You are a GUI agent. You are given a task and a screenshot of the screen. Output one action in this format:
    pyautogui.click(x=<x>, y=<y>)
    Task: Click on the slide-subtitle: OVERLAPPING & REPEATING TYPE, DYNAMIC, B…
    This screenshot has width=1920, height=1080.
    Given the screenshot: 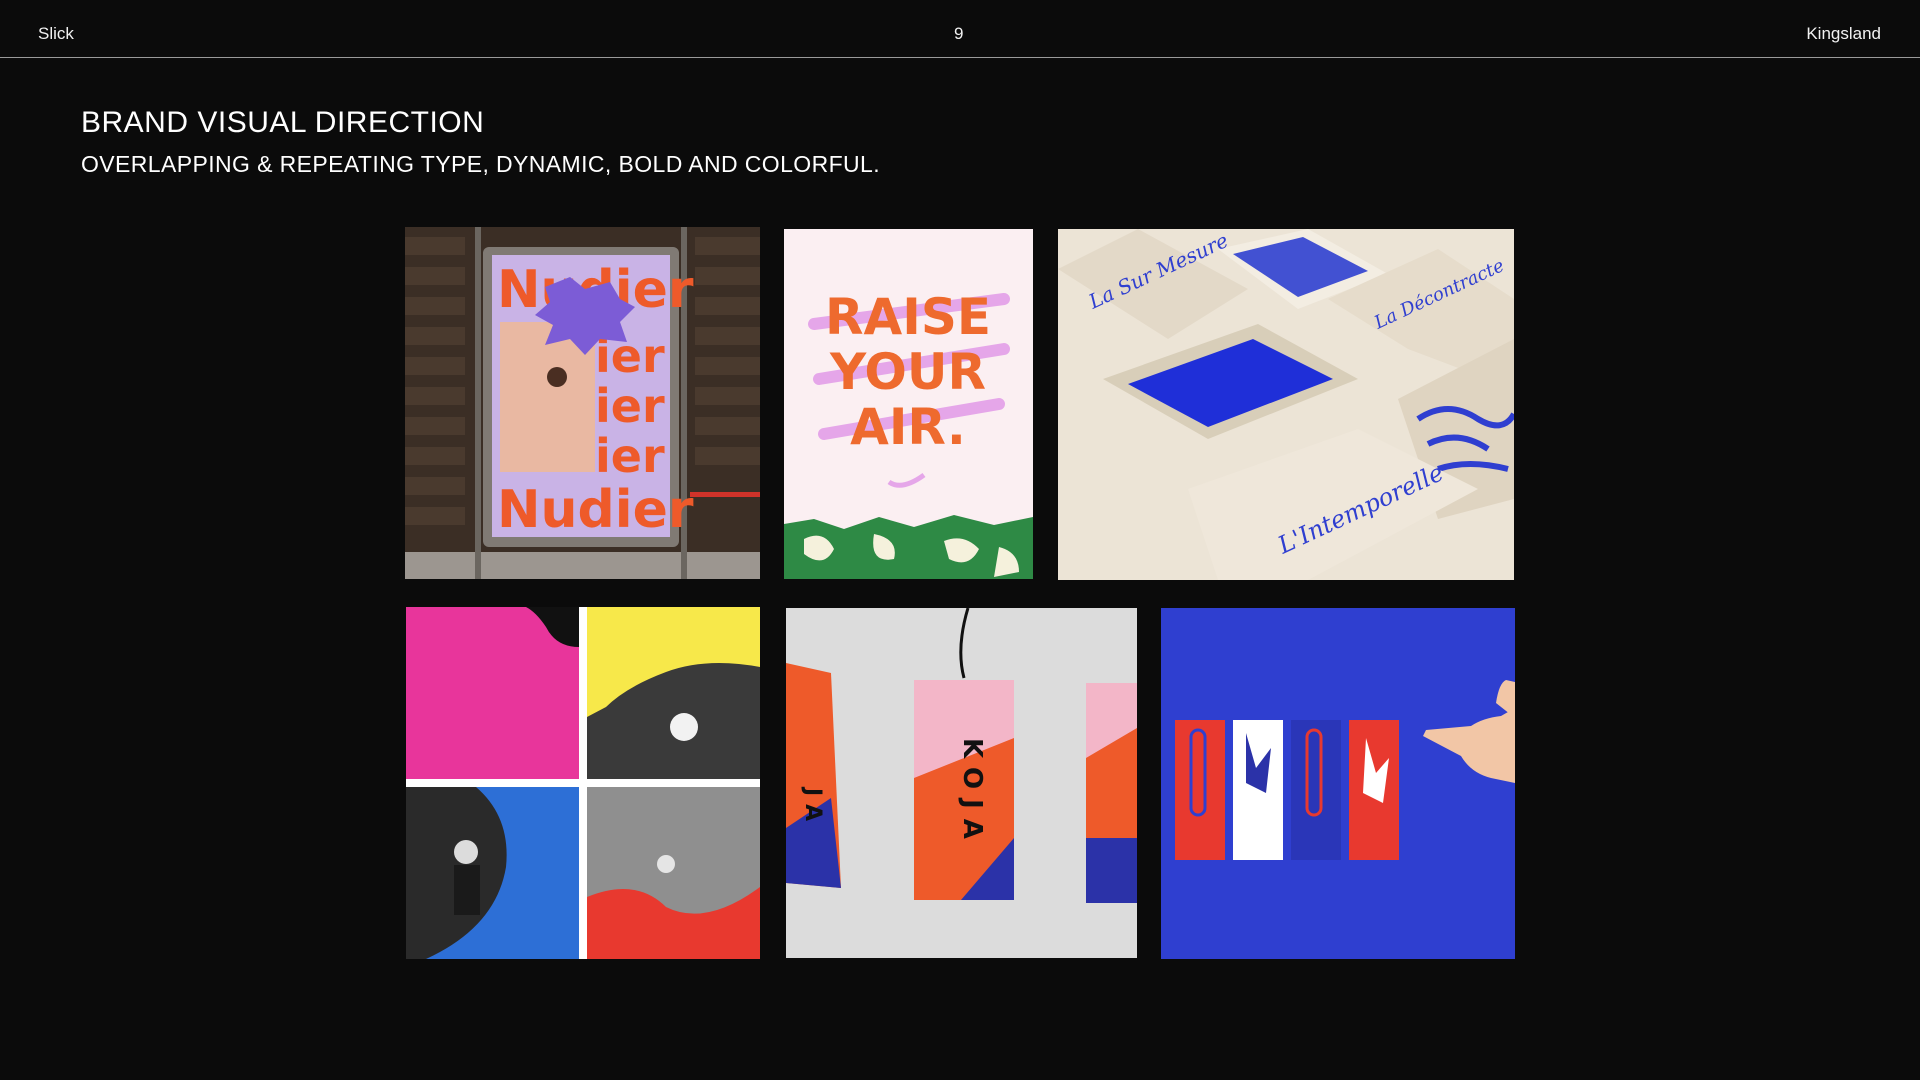 What is the action you would take?
    pyautogui.click(x=481, y=164)
    